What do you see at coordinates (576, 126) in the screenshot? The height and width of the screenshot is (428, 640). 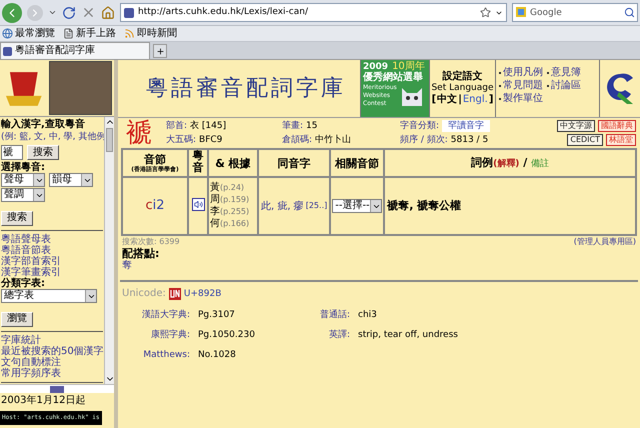 I see `dictionary-button: 中文字源` at bounding box center [576, 126].